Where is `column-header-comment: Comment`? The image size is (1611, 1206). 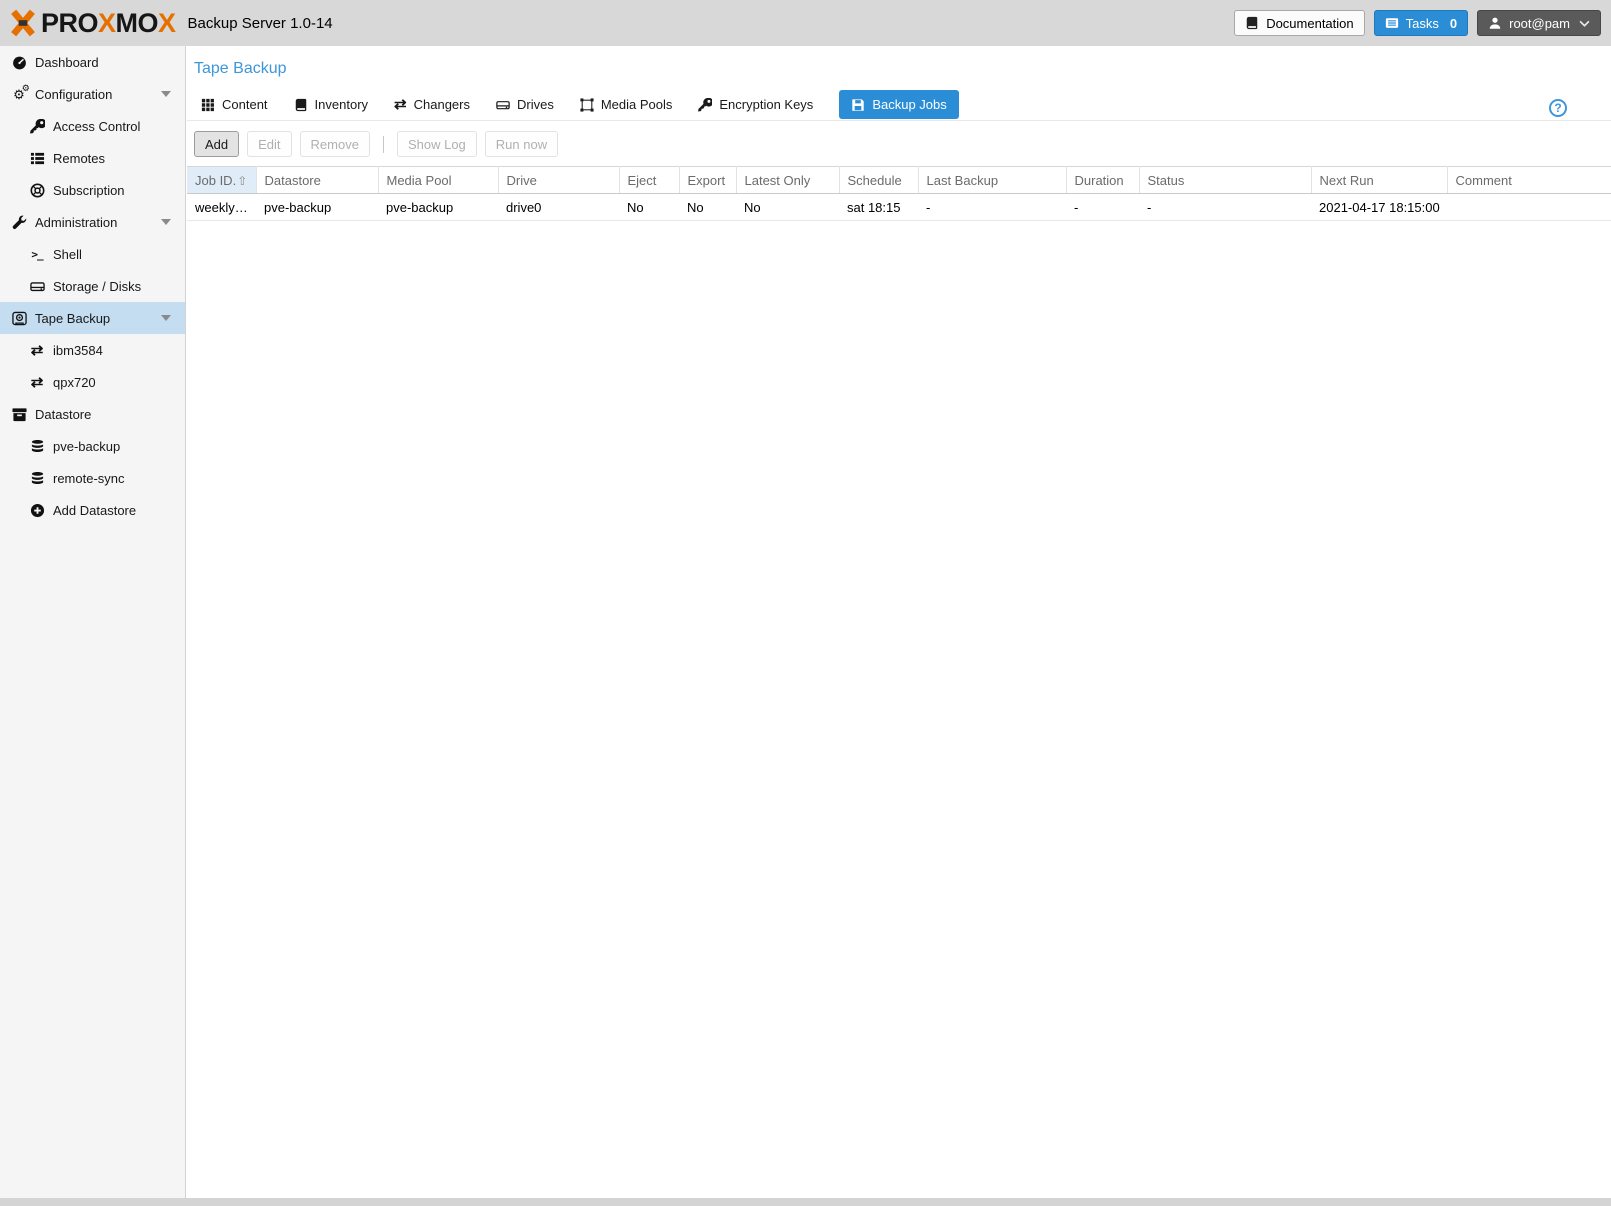
column-header-comment: Comment is located at coordinates (1529, 180).